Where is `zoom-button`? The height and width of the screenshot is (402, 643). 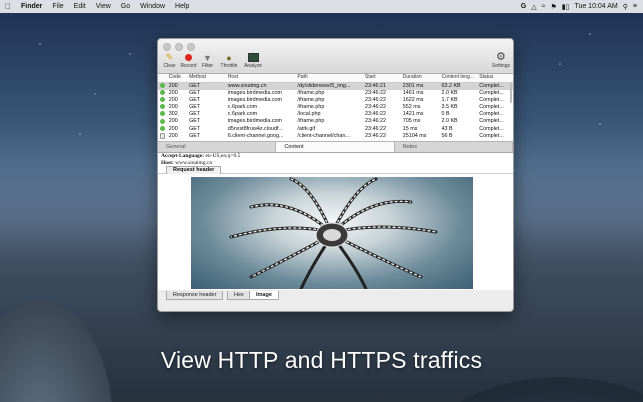 zoom-button is located at coordinates (191, 47).